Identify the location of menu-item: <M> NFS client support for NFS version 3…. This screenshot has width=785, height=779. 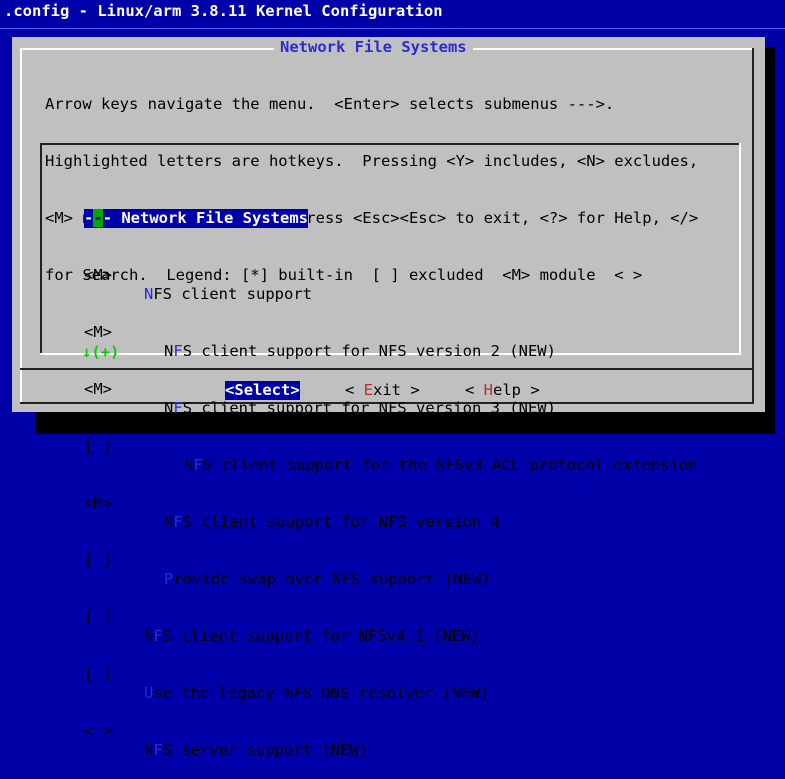
(301, 389).